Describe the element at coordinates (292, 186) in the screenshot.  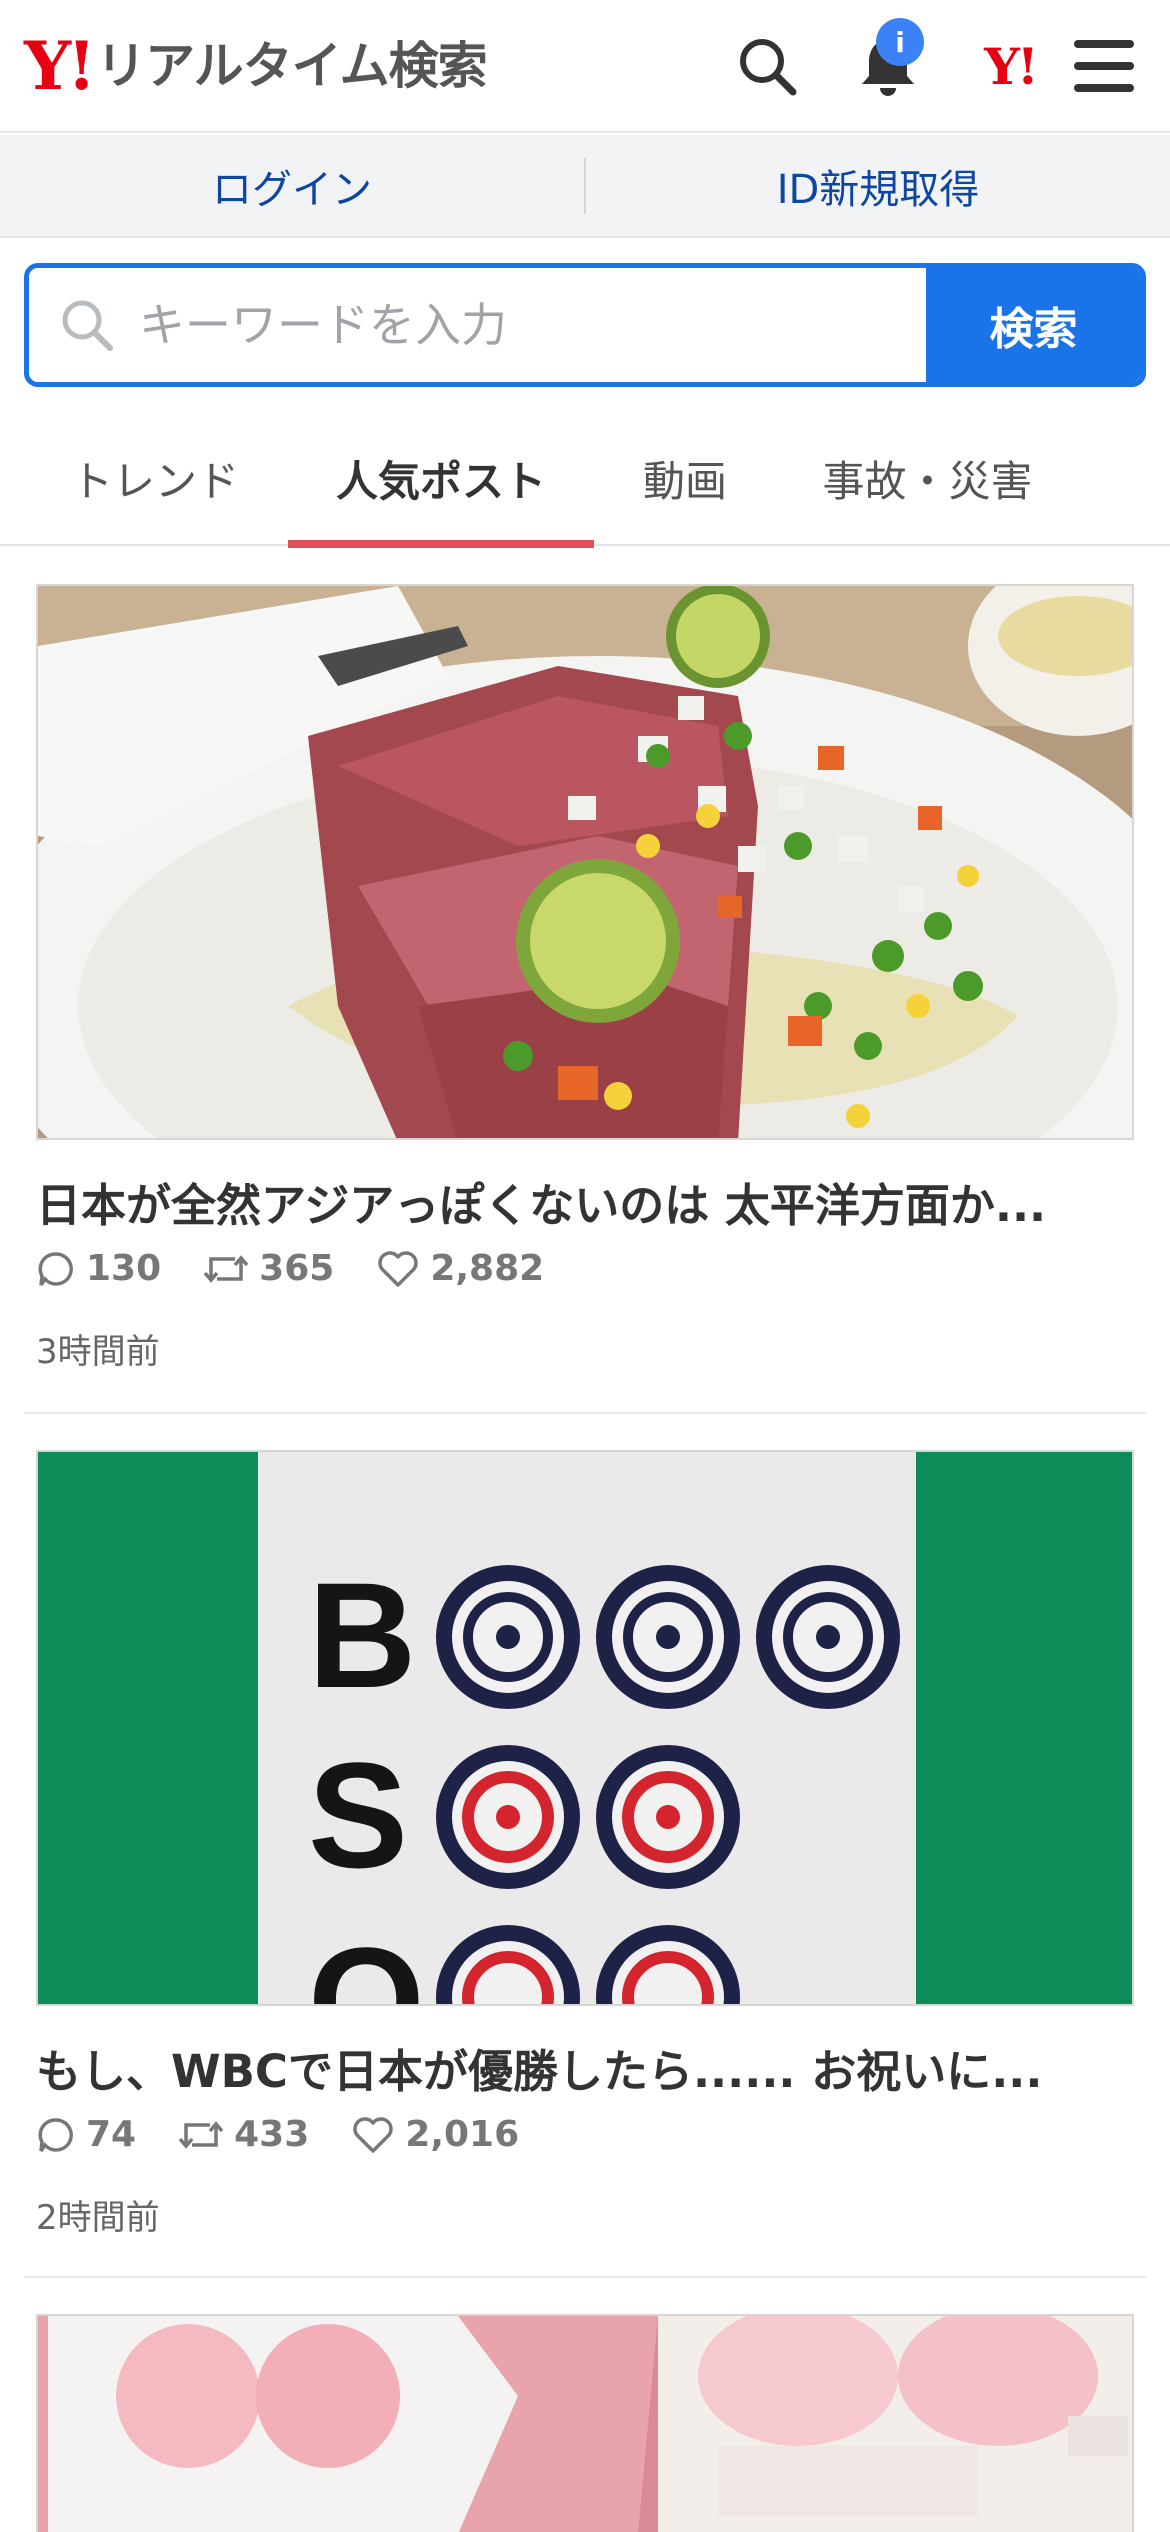
I see `login-link: ログイン` at that location.